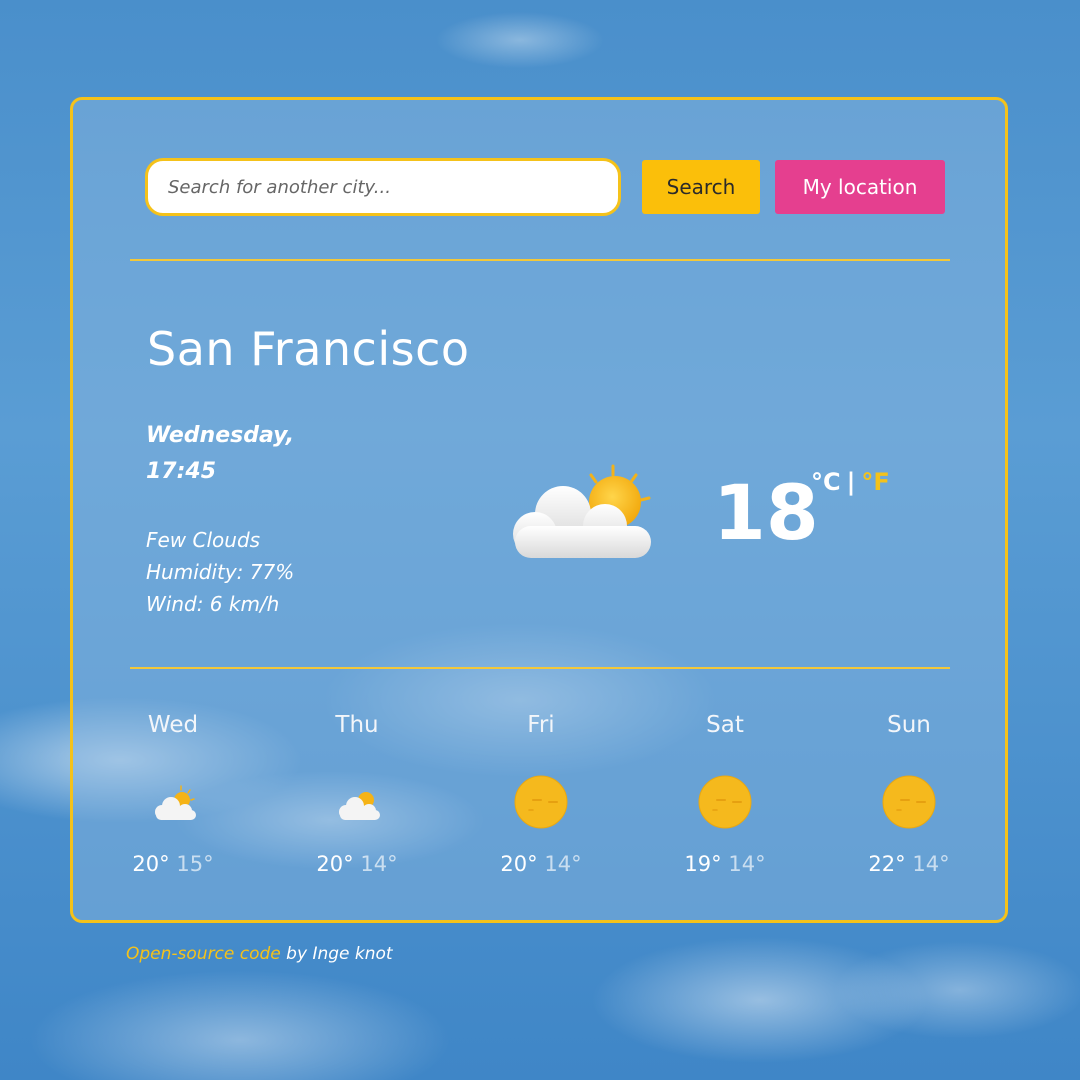 The width and height of the screenshot is (1080, 1080). Describe the element at coordinates (725, 725) in the screenshot. I see `forecast-day-name: Sat` at that location.